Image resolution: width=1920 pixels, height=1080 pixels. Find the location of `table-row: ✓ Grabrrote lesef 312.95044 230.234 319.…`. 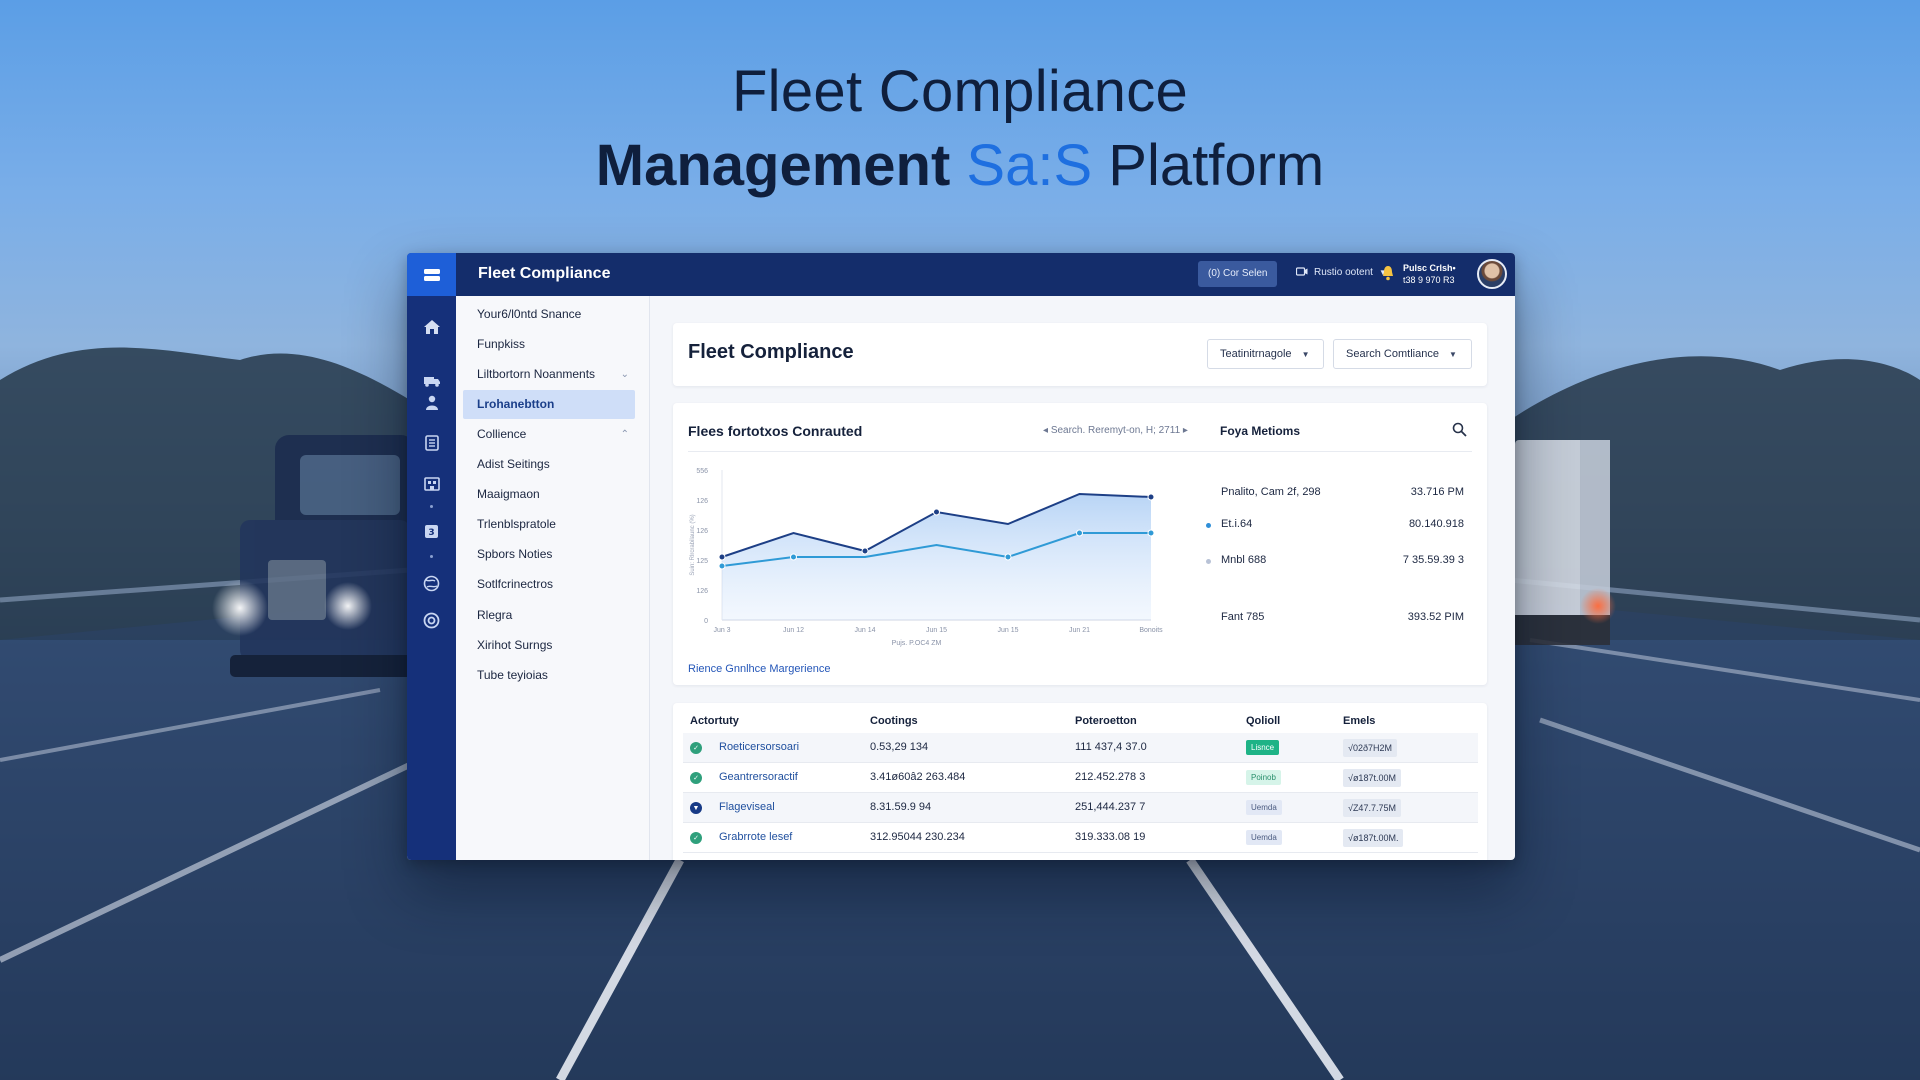

table-row: ✓ Grabrrote lesef 312.95044 230.234 319.… is located at coordinates (1080, 838).